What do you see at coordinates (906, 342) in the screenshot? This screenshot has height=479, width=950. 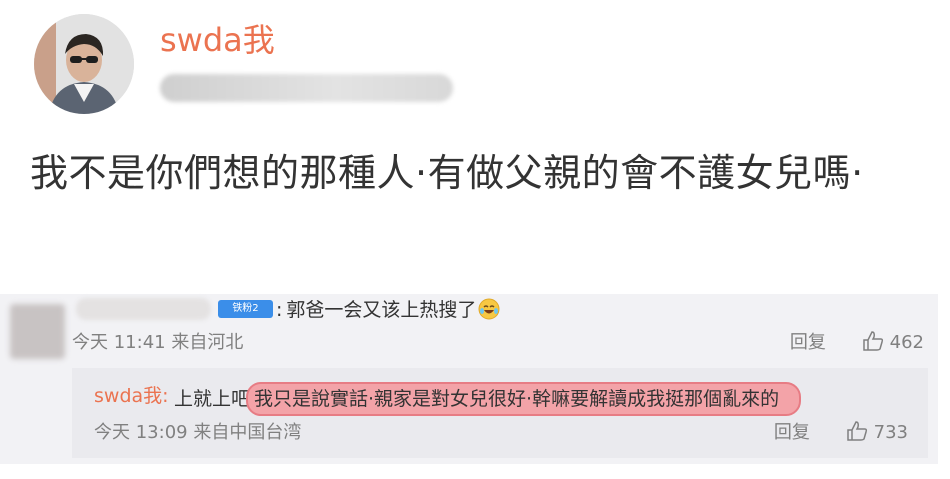 I see `comment-like-count: 462` at bounding box center [906, 342].